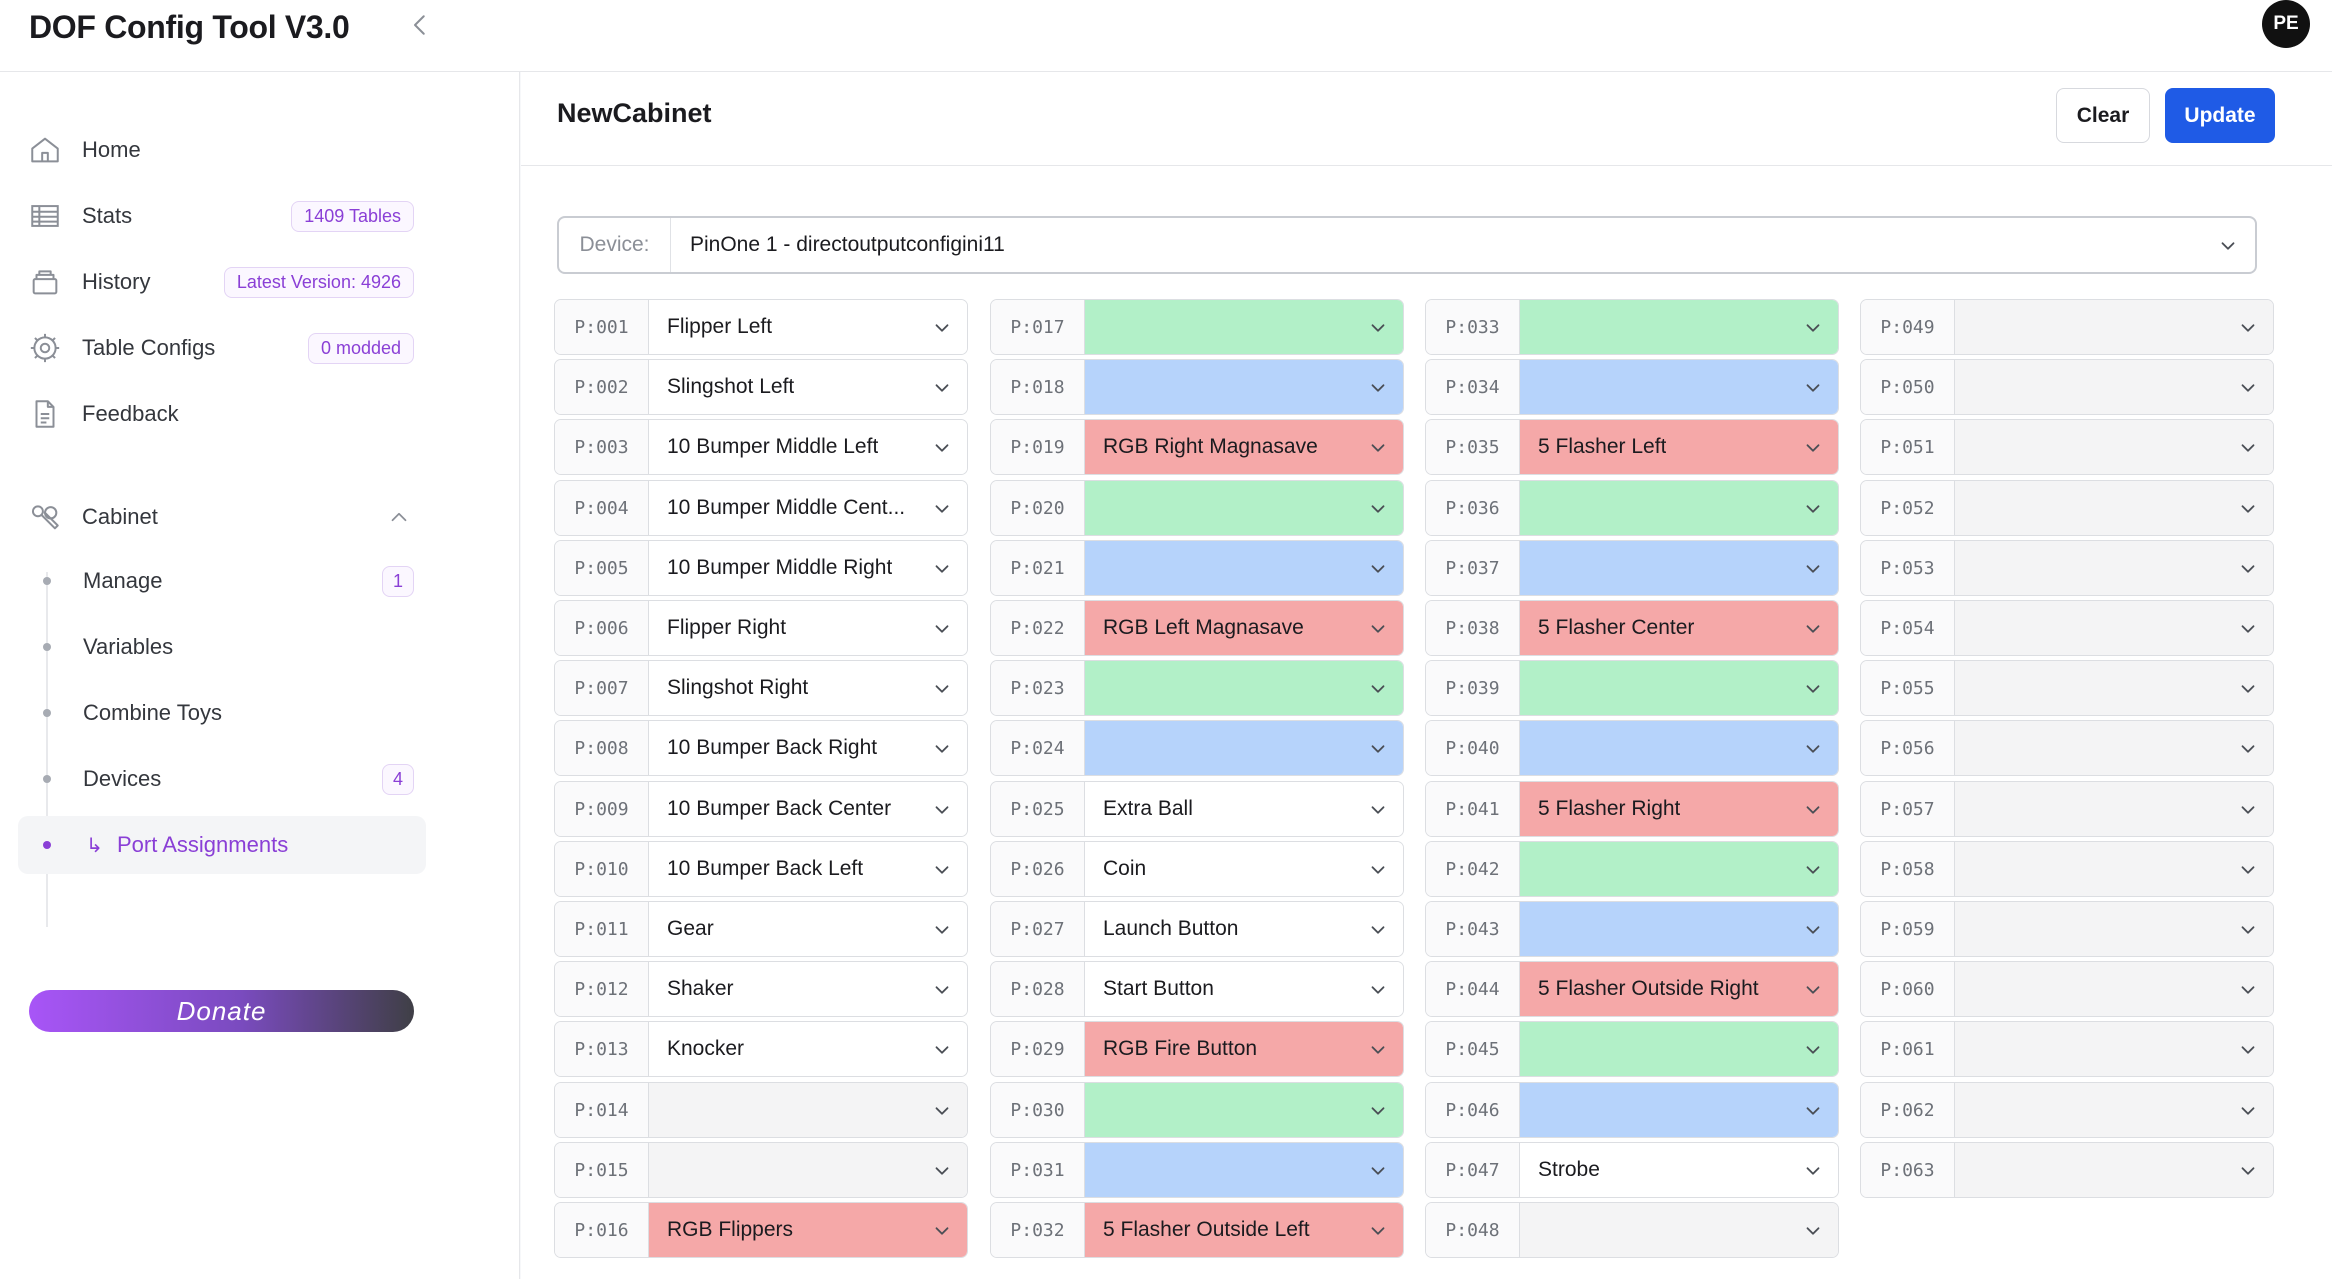 The width and height of the screenshot is (2332, 1279). Describe the element at coordinates (1038, 1049) in the screenshot. I see `port-label: P:029` at that location.